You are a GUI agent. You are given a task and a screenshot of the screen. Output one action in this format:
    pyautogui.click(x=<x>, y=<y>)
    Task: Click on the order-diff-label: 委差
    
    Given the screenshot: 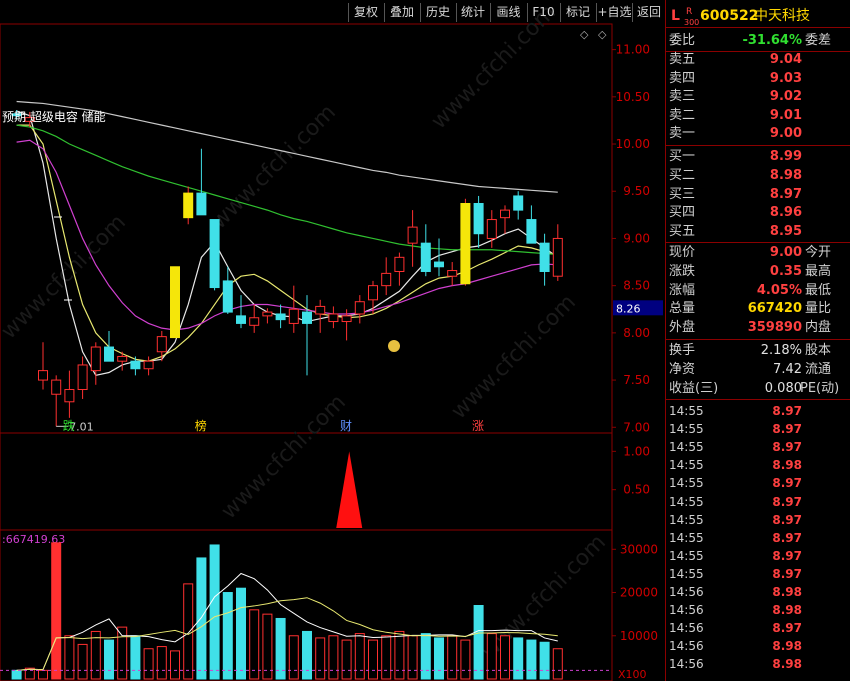 What is the action you would take?
    pyautogui.click(x=818, y=40)
    